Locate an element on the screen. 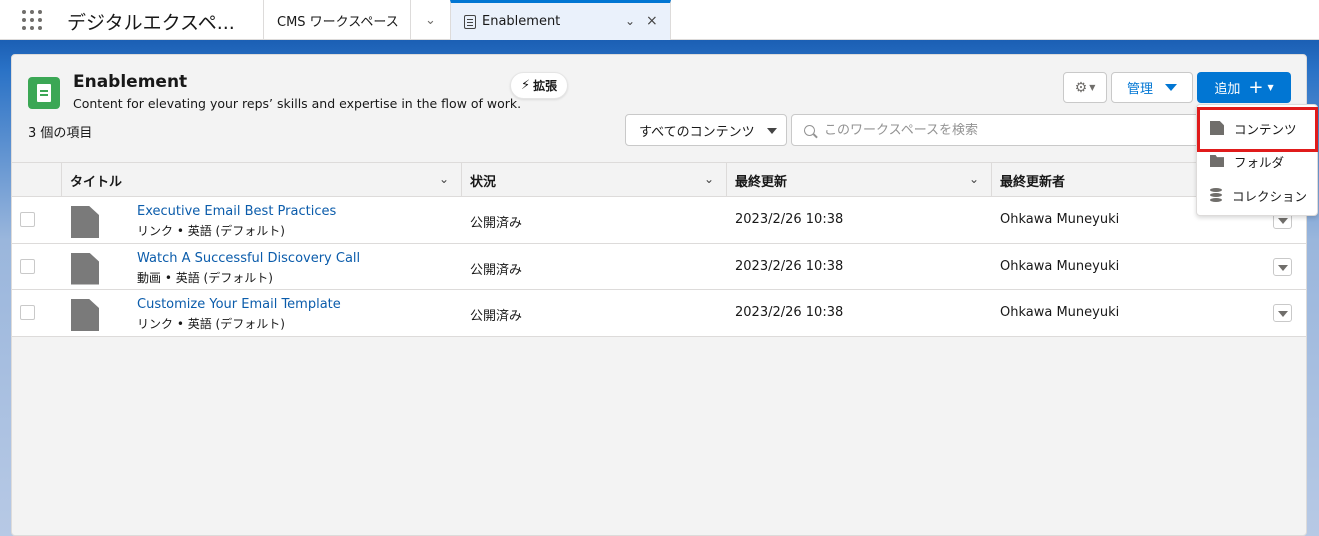  menu-item-collection: コレクション is located at coordinates (1257, 195).